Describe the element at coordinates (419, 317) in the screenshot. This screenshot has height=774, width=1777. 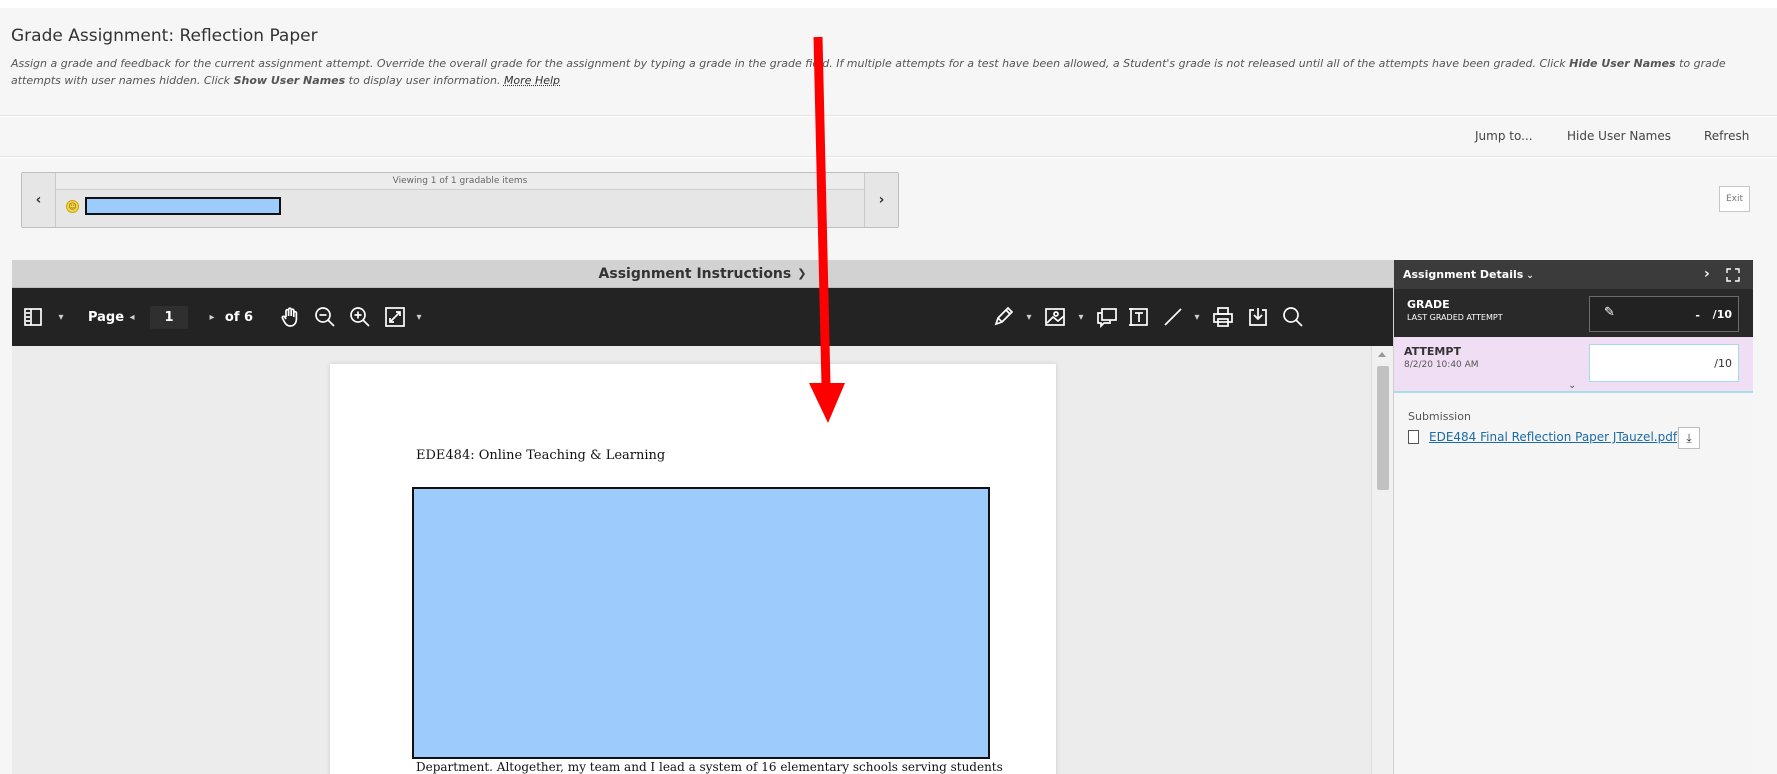
I see `zoom-dropdown-icon: ▾` at that location.